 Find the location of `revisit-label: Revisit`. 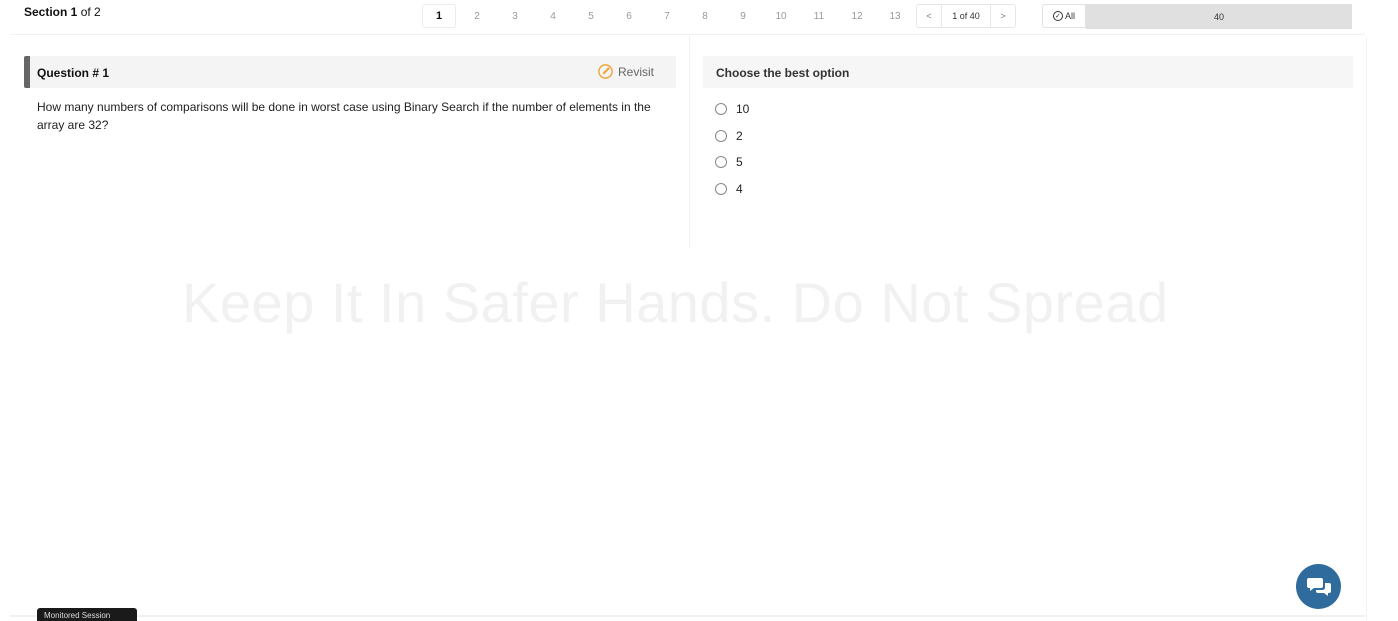

revisit-label: Revisit is located at coordinates (635, 71).